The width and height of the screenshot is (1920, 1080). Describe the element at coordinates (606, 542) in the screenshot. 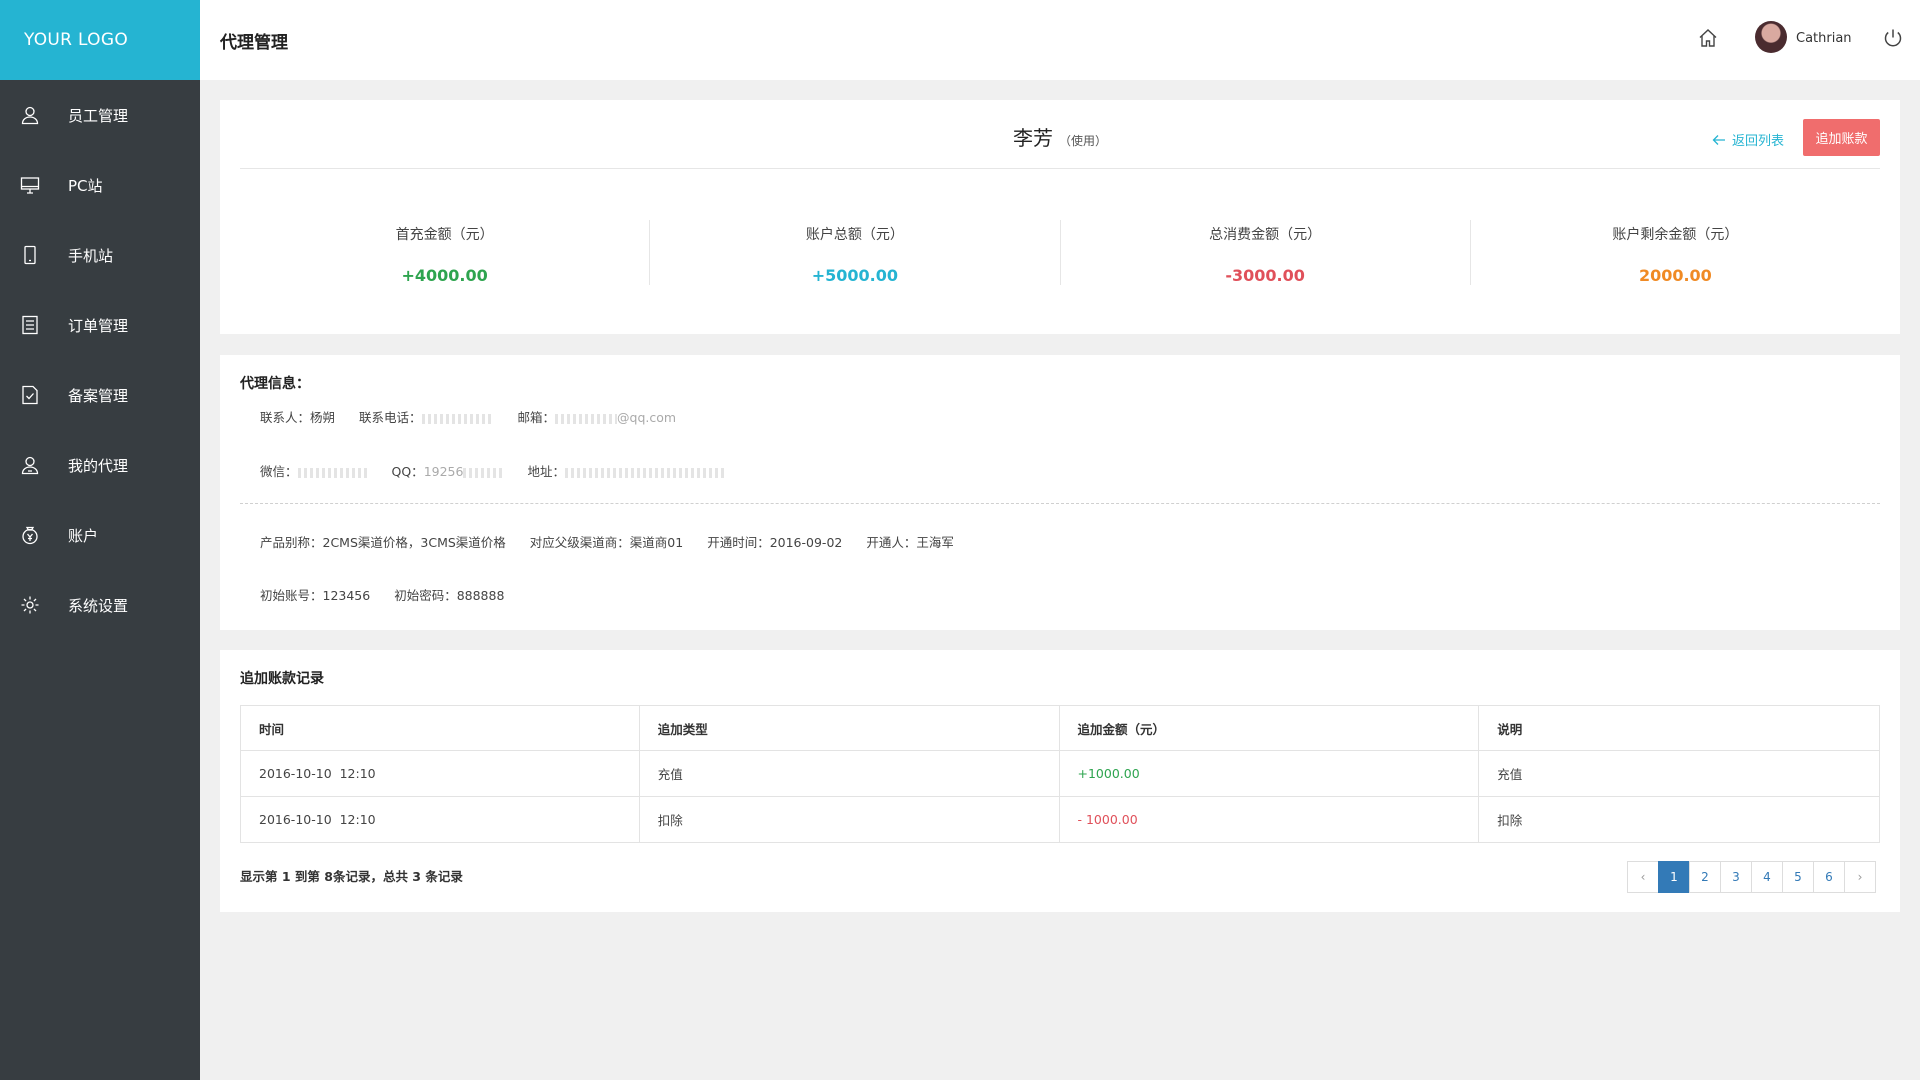

I see `parent-channel: 对应父级渠道商：渠道商01` at that location.